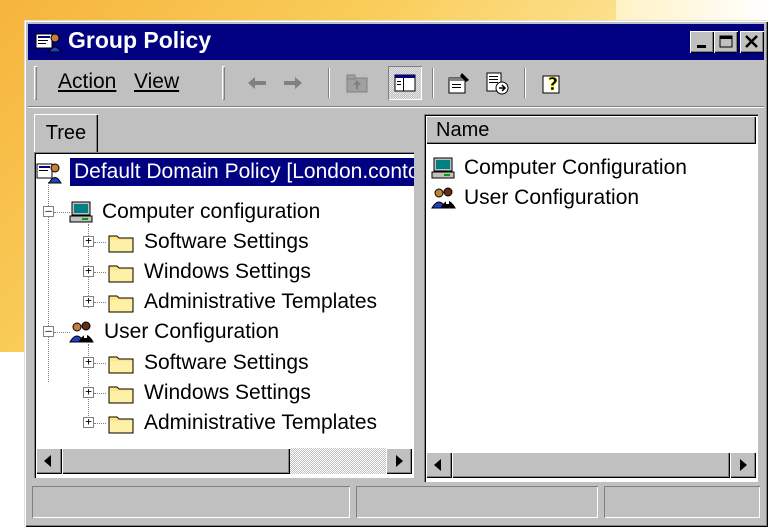  I want to click on slide-background-strip, so click(692, 10).